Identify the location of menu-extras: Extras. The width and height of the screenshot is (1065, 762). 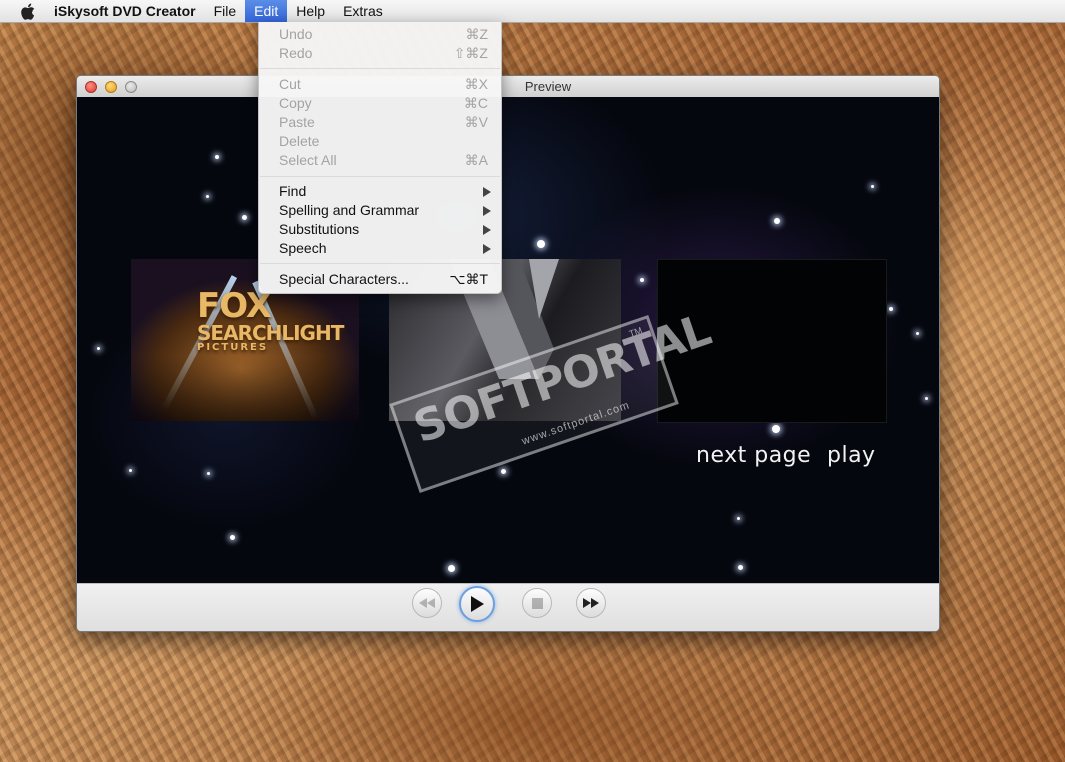
(363, 11).